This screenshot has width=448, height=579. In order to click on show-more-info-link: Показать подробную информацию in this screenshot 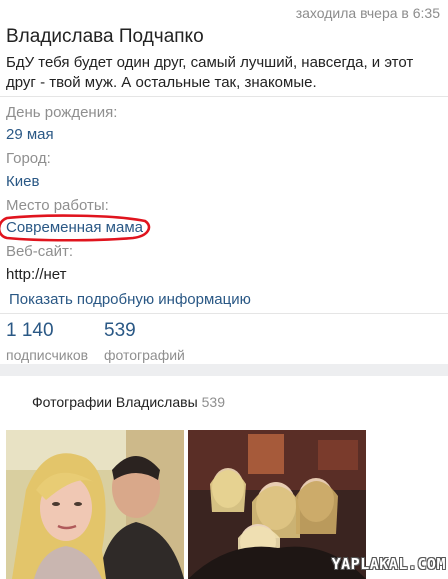, I will do `click(130, 299)`.